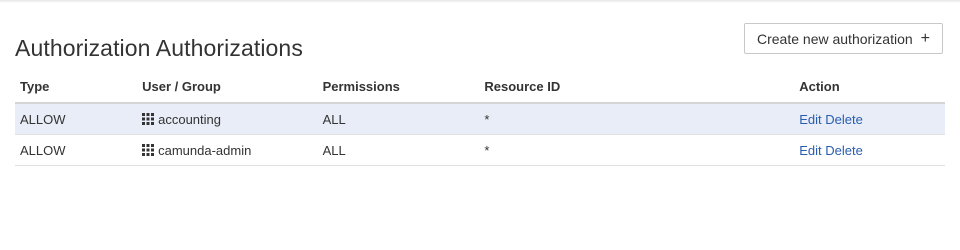  I want to click on page-title: Authorization Authorizations, so click(159, 48).